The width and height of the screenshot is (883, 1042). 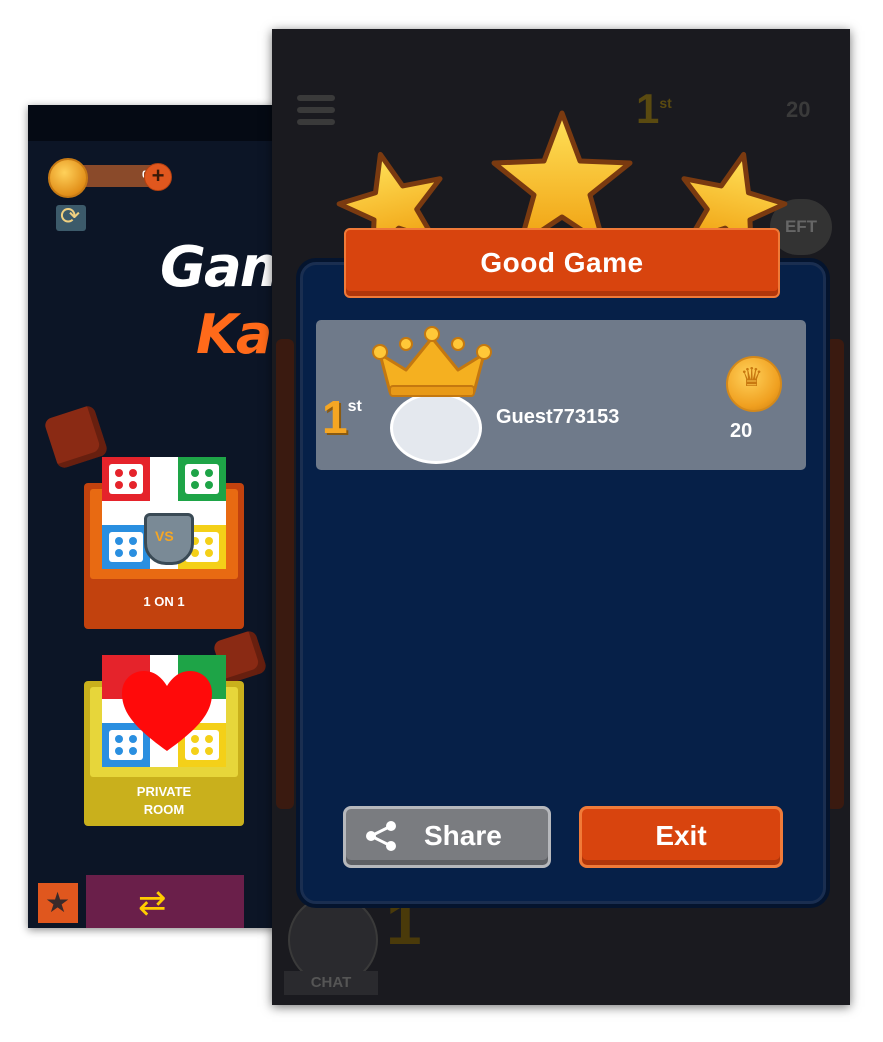 I want to click on crown-icon, so click(x=432, y=361).